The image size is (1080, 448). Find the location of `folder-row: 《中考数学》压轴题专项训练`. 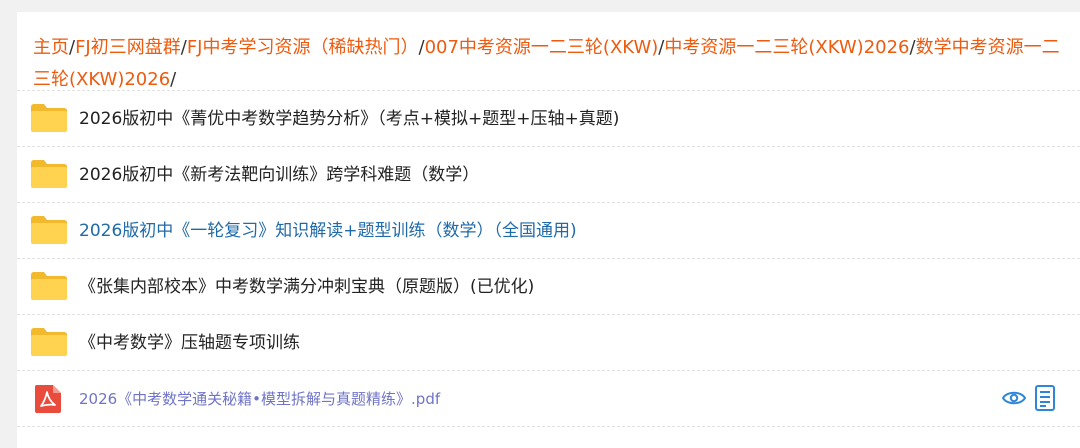

folder-row: 《中考数学》压轴题专项训练 is located at coordinates (548, 343).